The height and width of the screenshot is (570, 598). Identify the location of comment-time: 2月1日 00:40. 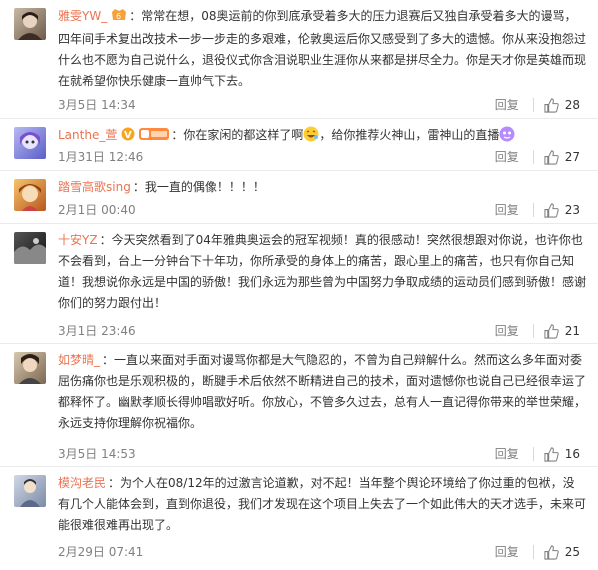
(97, 210).